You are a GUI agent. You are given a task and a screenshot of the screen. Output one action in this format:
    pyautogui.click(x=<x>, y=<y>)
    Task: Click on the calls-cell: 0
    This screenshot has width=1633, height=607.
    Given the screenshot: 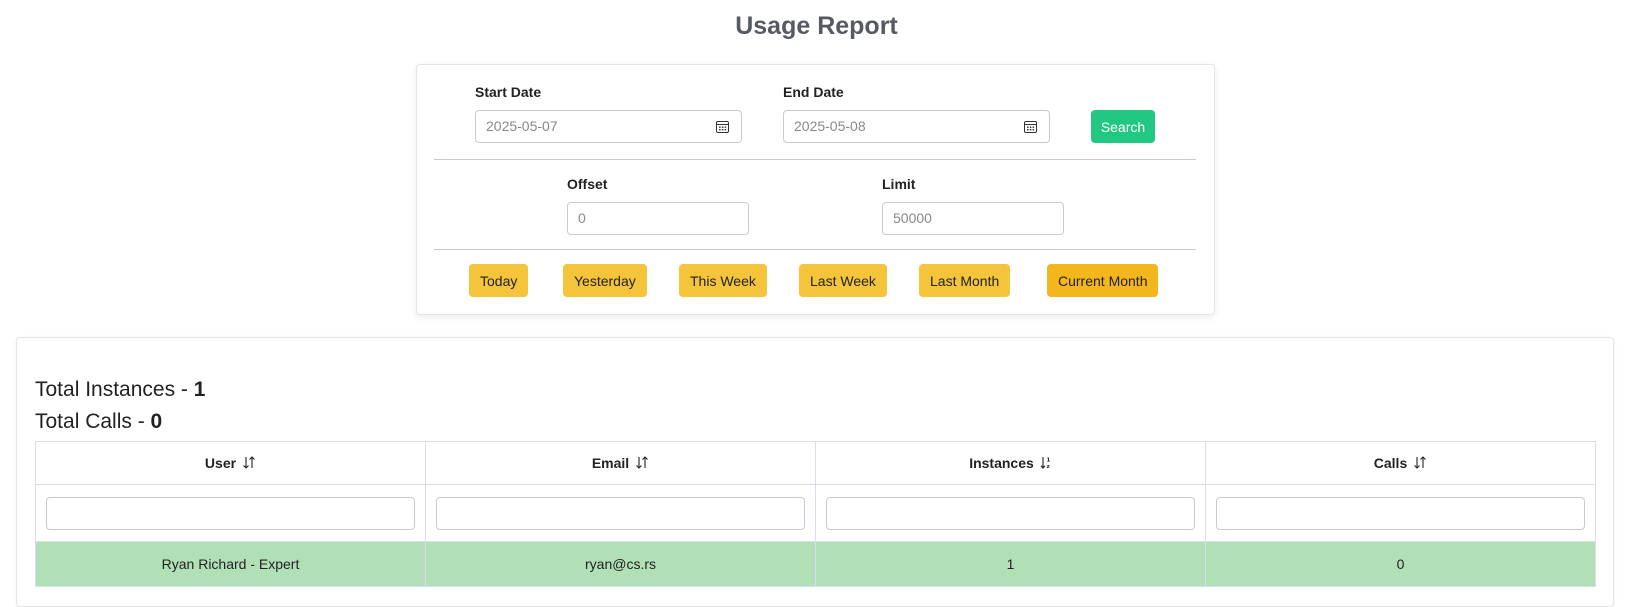 What is the action you would take?
    pyautogui.click(x=1400, y=564)
    